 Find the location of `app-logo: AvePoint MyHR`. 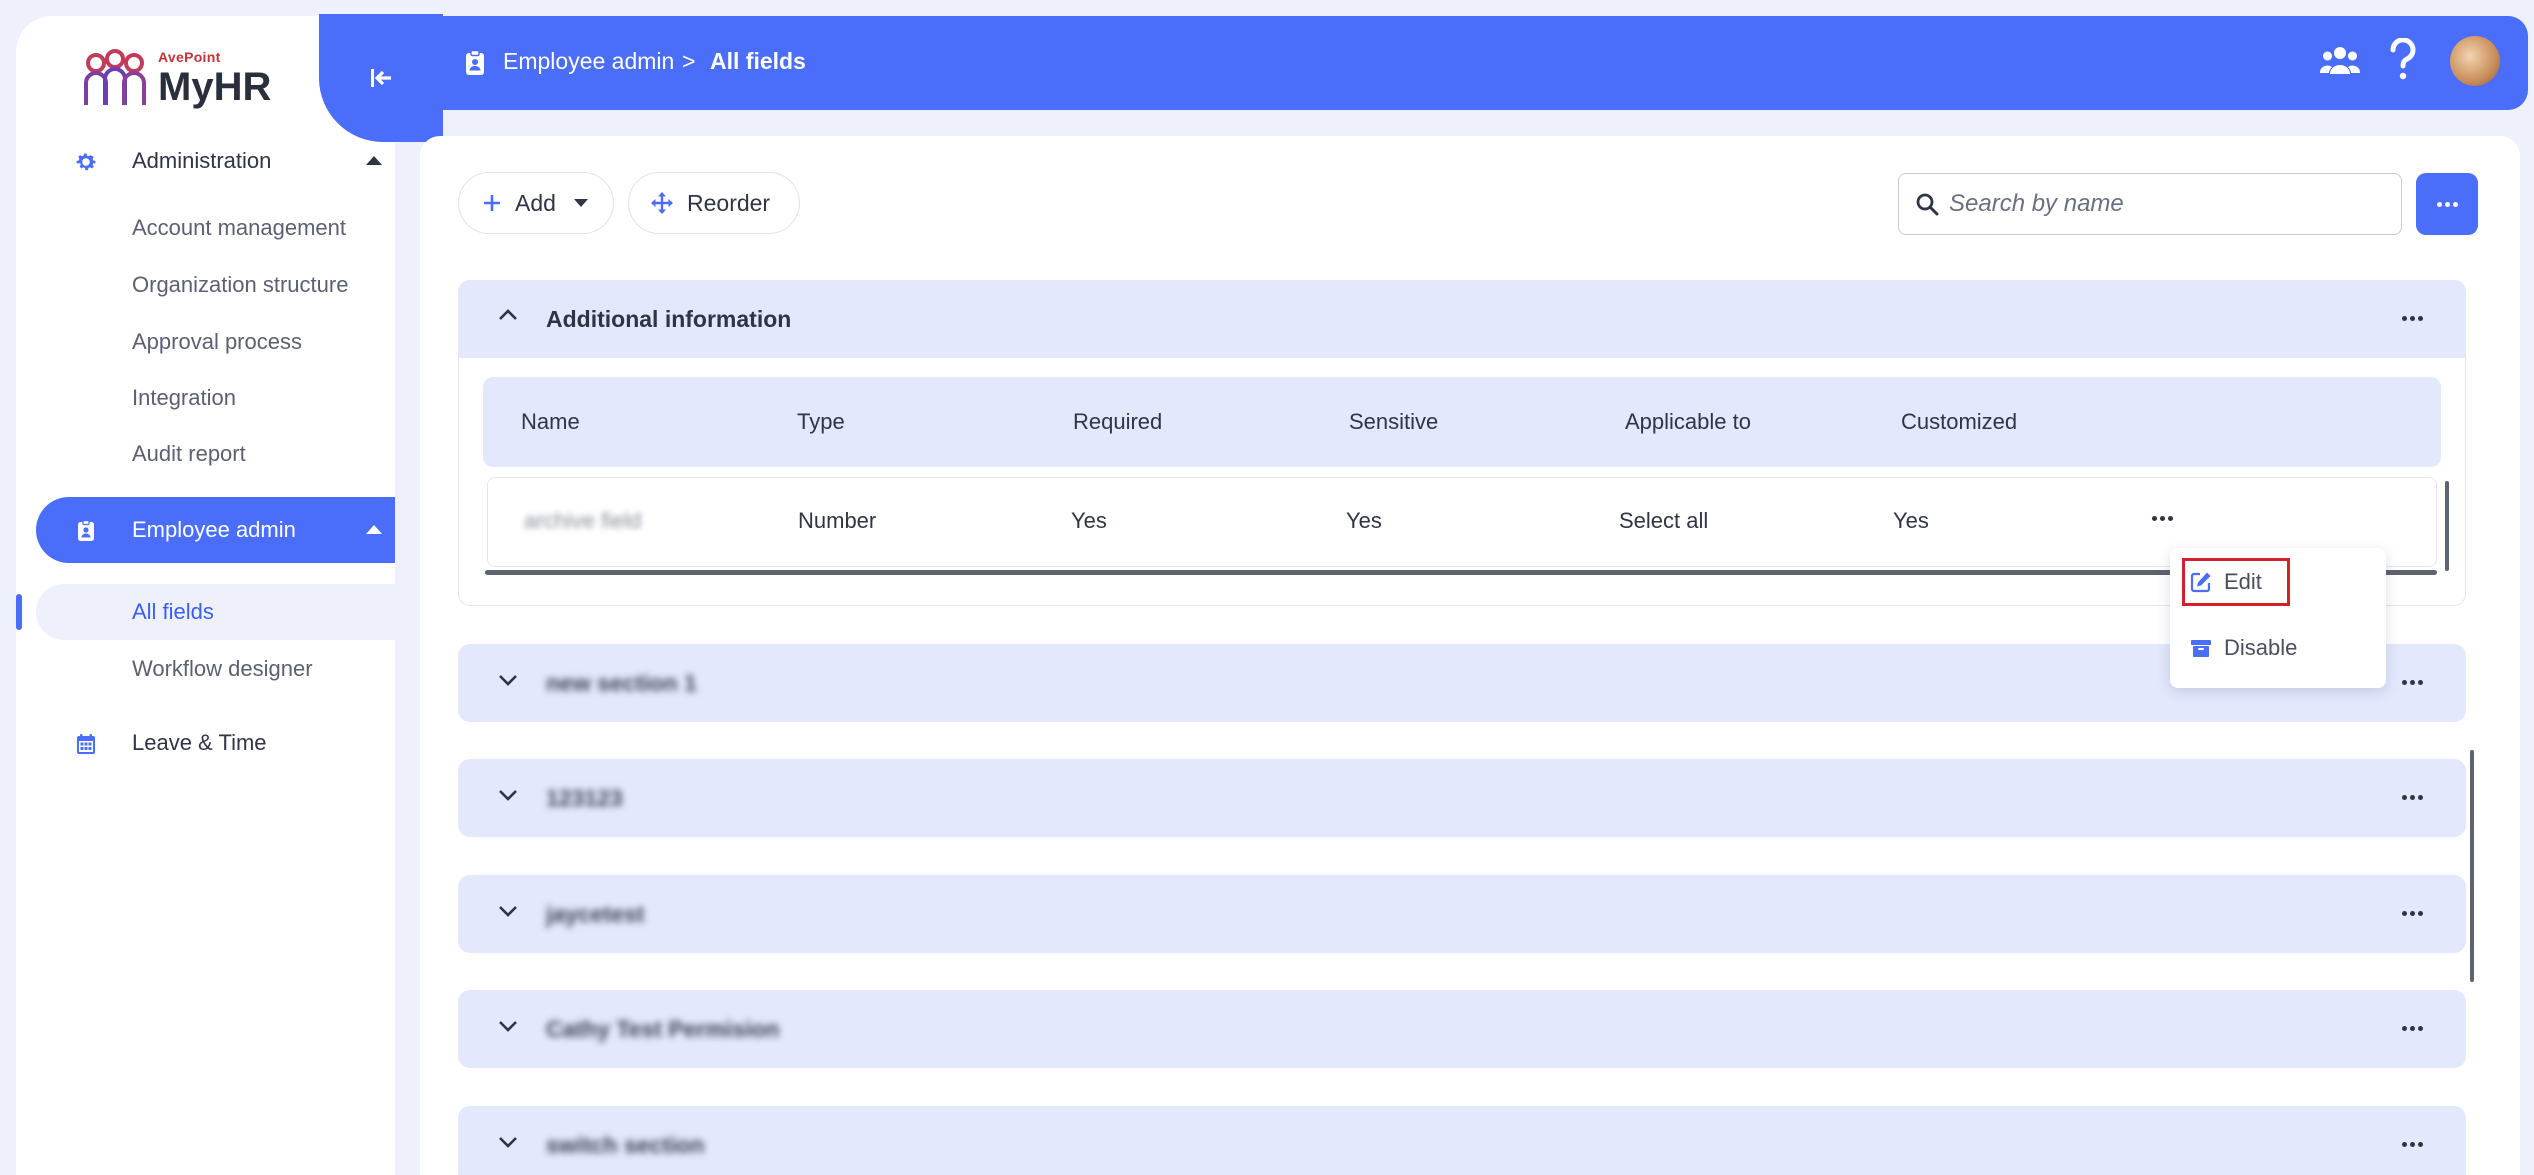

app-logo: AvePoint MyHR is located at coordinates (176, 80).